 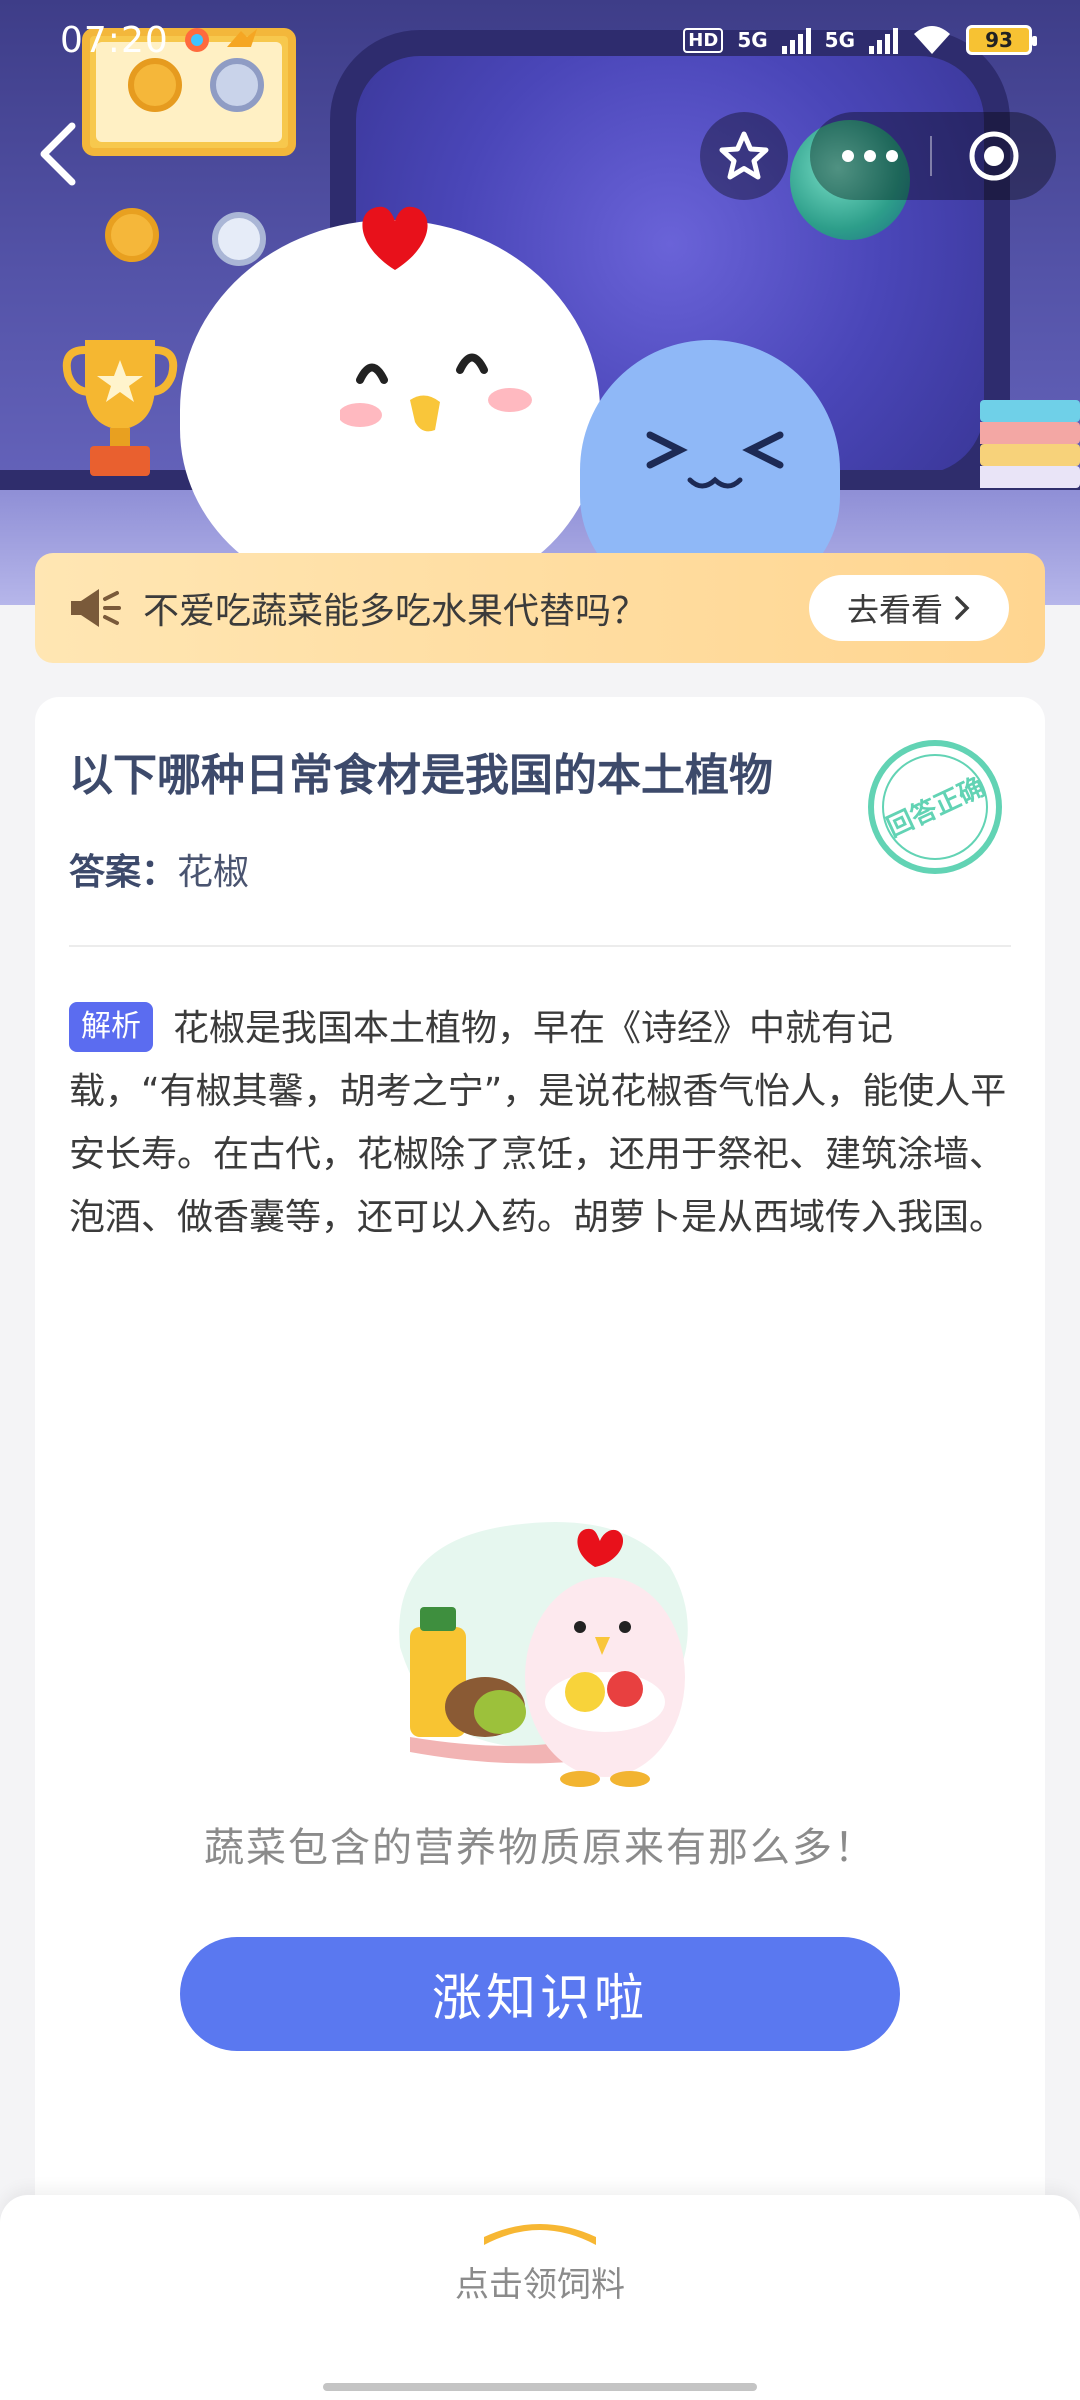 I want to click on status-bar: 07:20 HD 5G 5G 93, so click(x=540, y=40).